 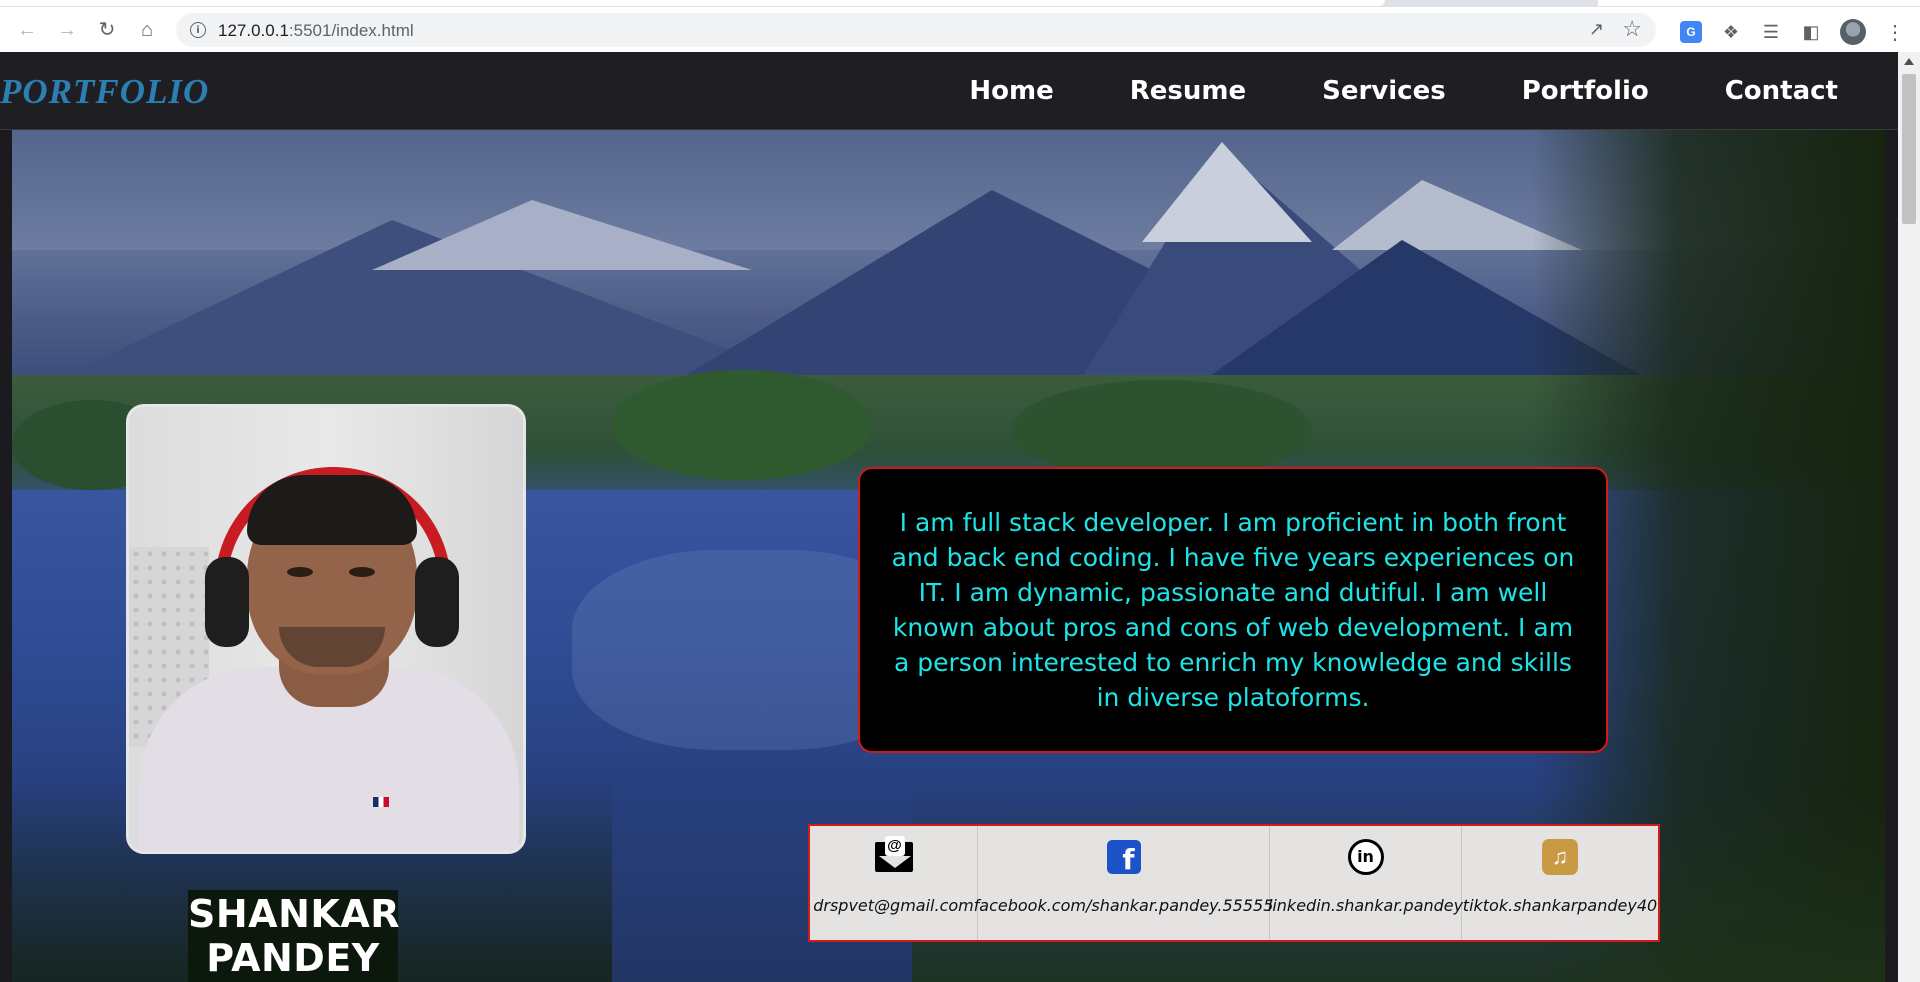 I want to click on profile-avatar, so click(x=1853, y=32).